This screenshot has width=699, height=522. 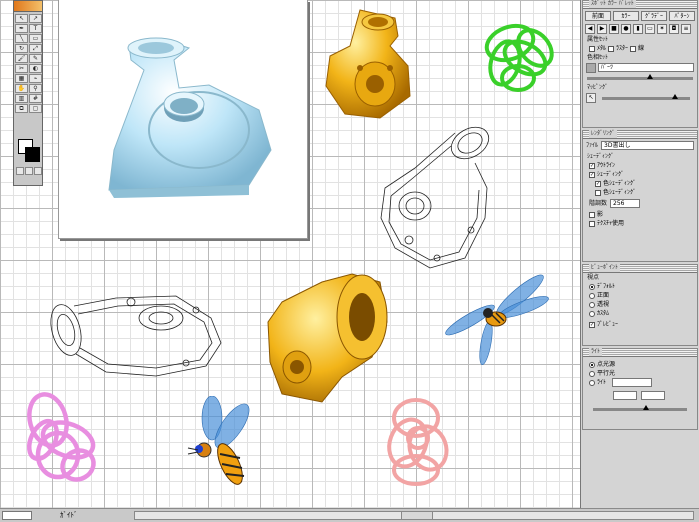 What do you see at coordinates (640, 408) in the screenshot?
I see `light-slider` at bounding box center [640, 408].